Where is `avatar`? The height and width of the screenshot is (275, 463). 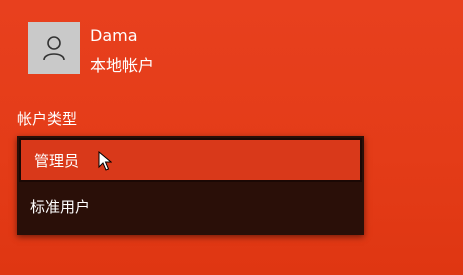
avatar is located at coordinates (54, 48).